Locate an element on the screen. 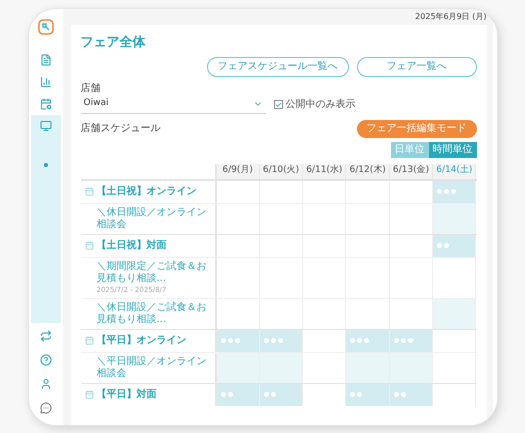  help-icon is located at coordinates (46, 360).